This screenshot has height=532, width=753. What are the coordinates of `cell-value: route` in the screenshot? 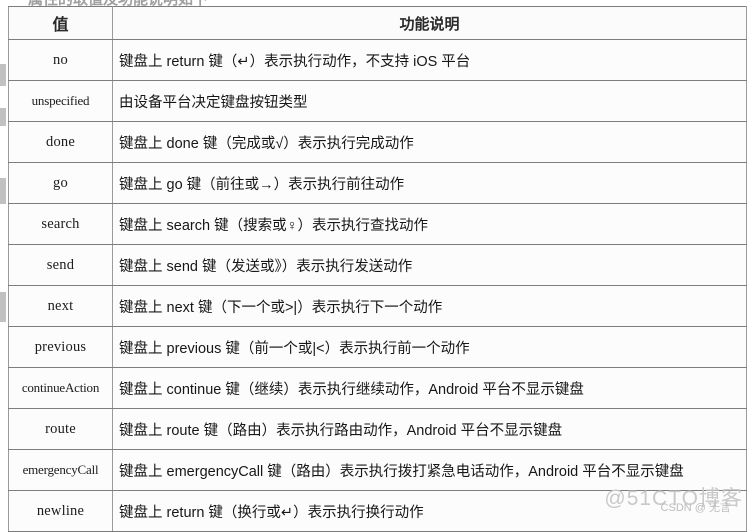 It's located at (60, 429).